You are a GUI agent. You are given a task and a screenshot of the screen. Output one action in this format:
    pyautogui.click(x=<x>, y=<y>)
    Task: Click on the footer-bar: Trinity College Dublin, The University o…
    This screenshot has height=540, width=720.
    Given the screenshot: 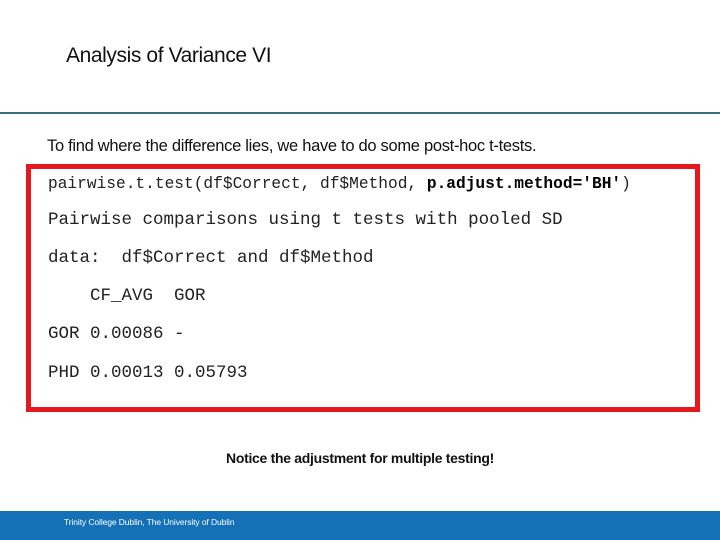 What is the action you would take?
    pyautogui.click(x=360, y=525)
    